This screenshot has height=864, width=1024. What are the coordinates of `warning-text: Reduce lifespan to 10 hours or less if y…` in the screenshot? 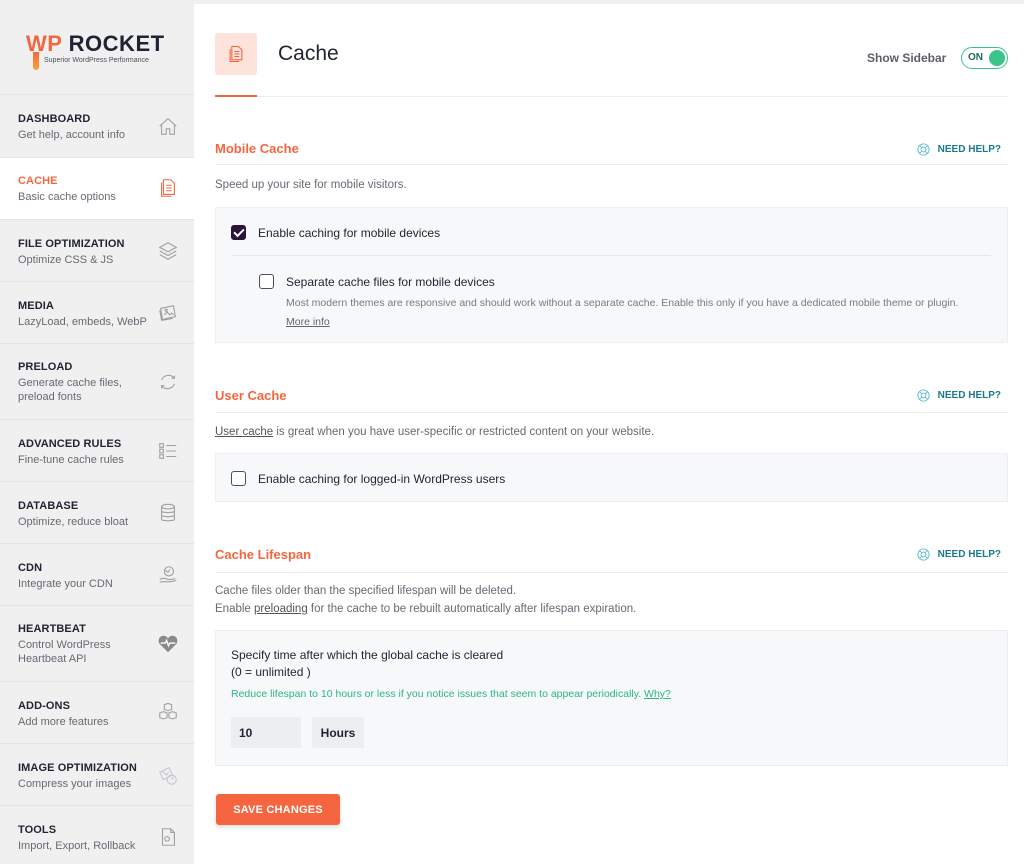 It's located at (436, 694).